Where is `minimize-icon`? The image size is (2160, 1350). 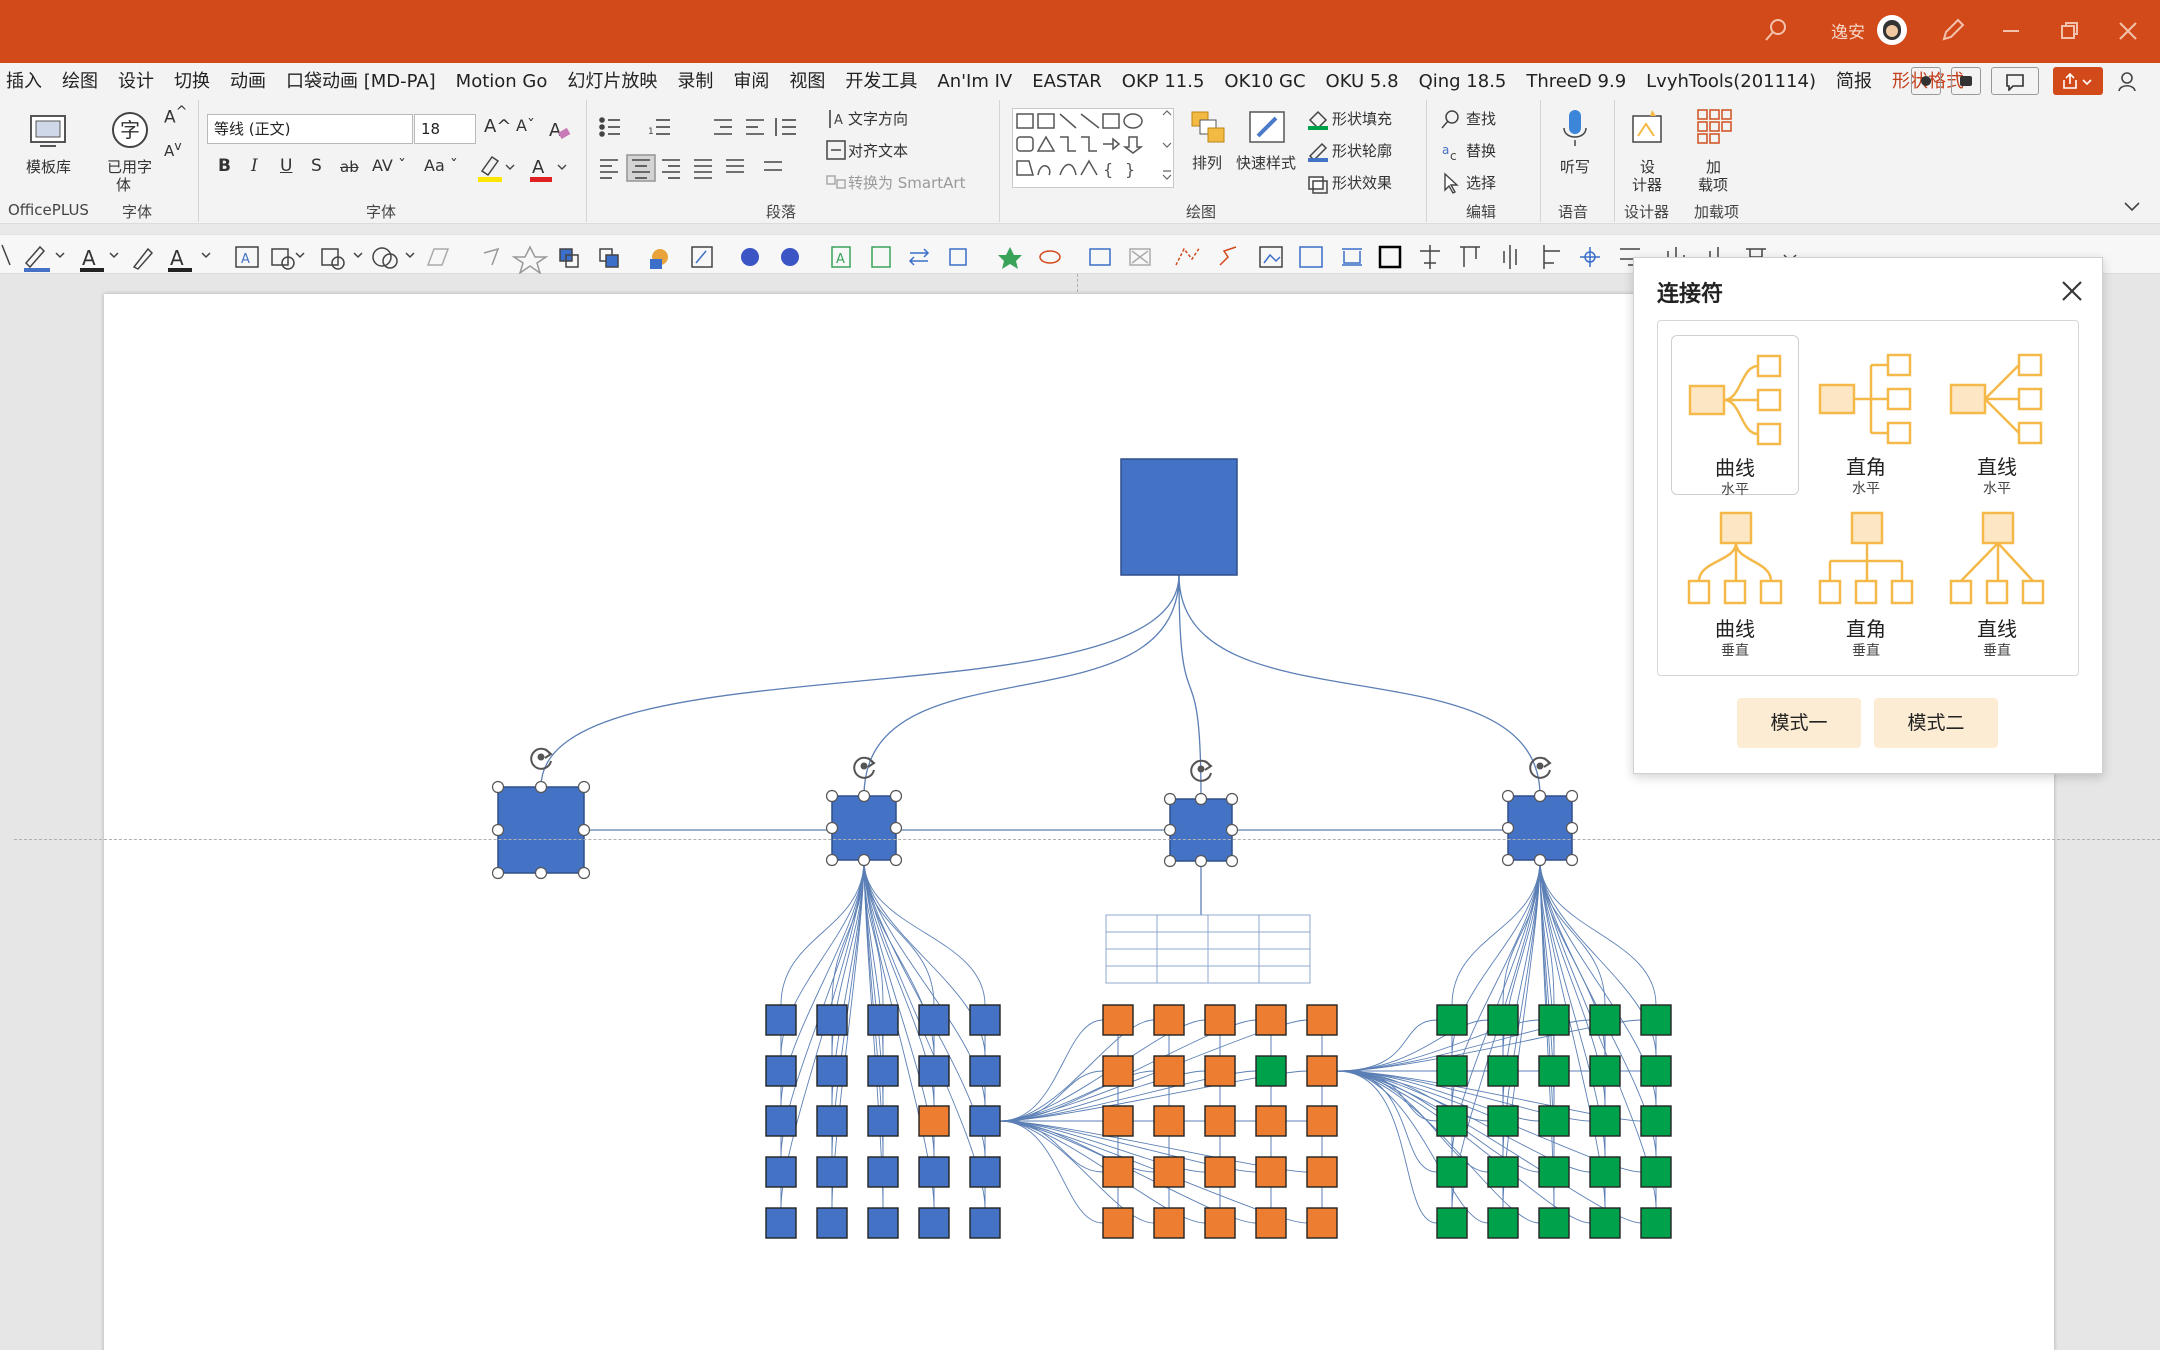 minimize-icon is located at coordinates (2011, 31).